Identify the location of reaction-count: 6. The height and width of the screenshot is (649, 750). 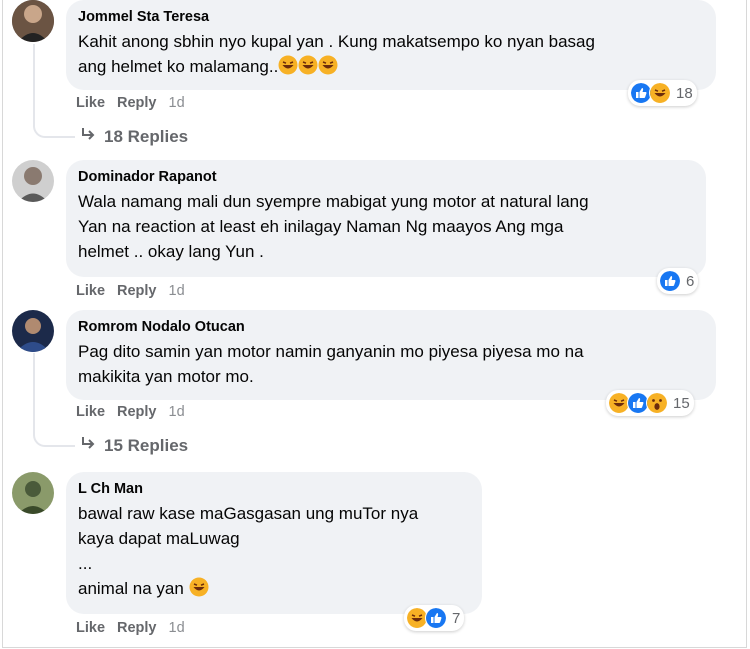
(690, 281).